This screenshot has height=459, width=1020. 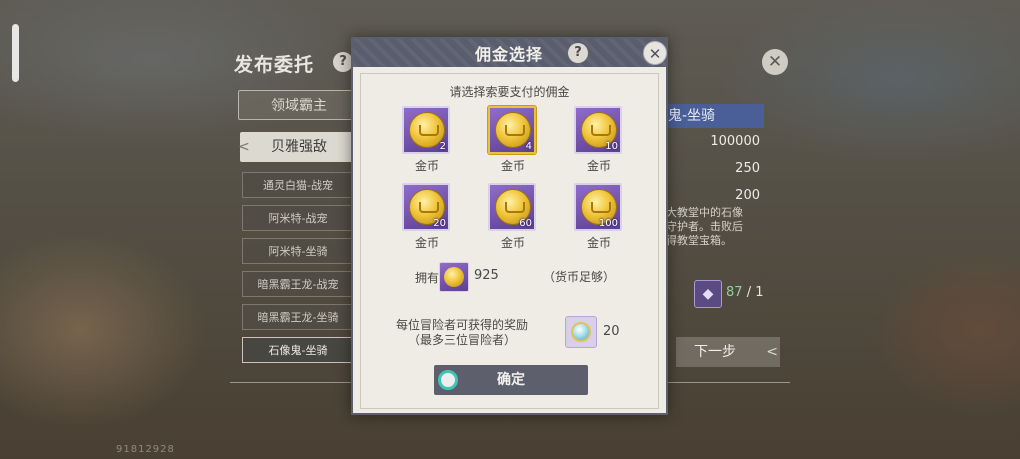 I want to click on confirm-ring-icon, so click(x=448, y=380).